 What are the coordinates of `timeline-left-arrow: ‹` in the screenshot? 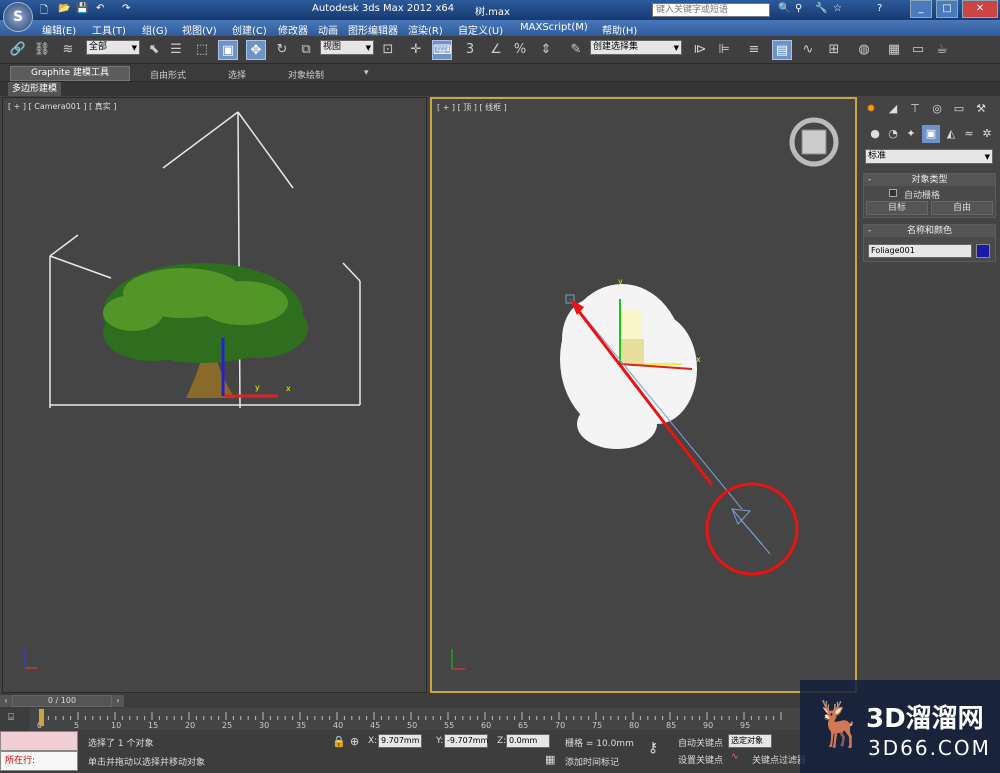 It's located at (6, 701).